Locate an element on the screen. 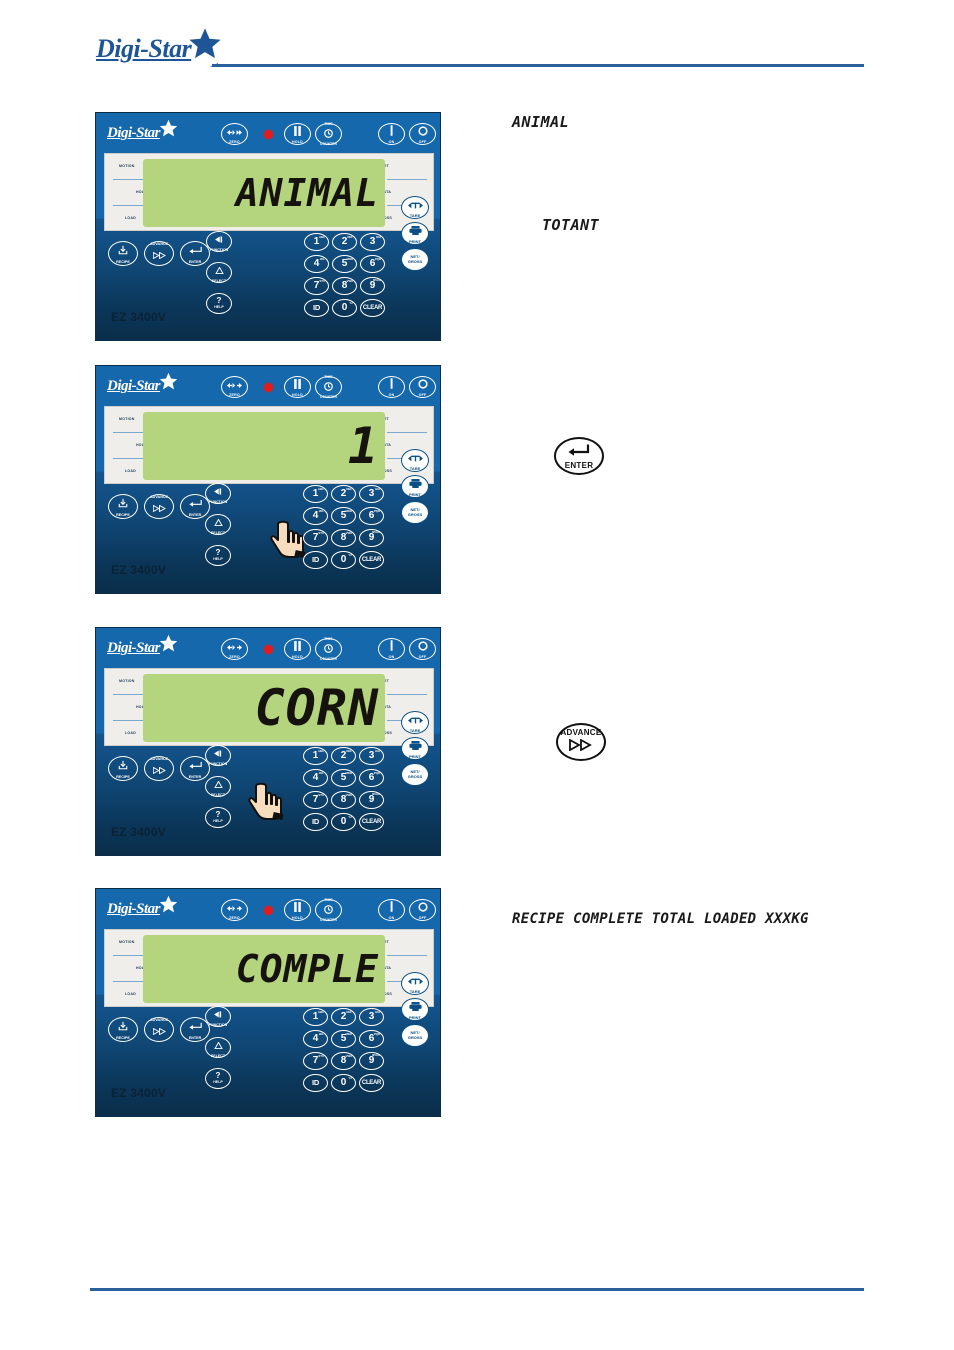  key-5: 5 MNO is located at coordinates (344, 264).